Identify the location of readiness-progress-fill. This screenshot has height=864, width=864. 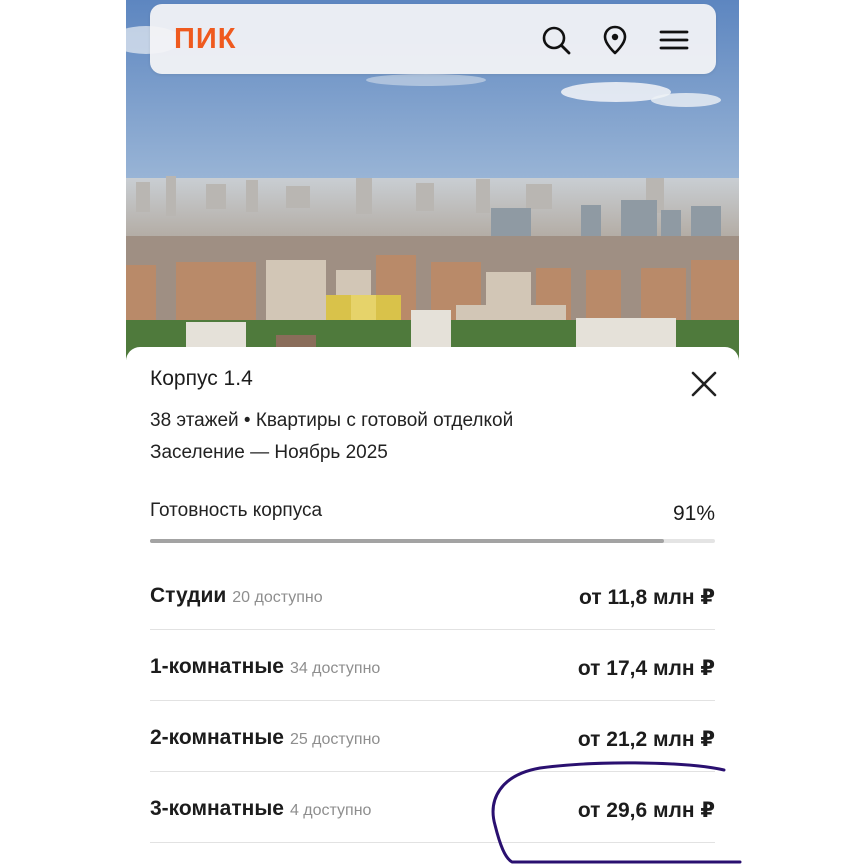
(407, 541).